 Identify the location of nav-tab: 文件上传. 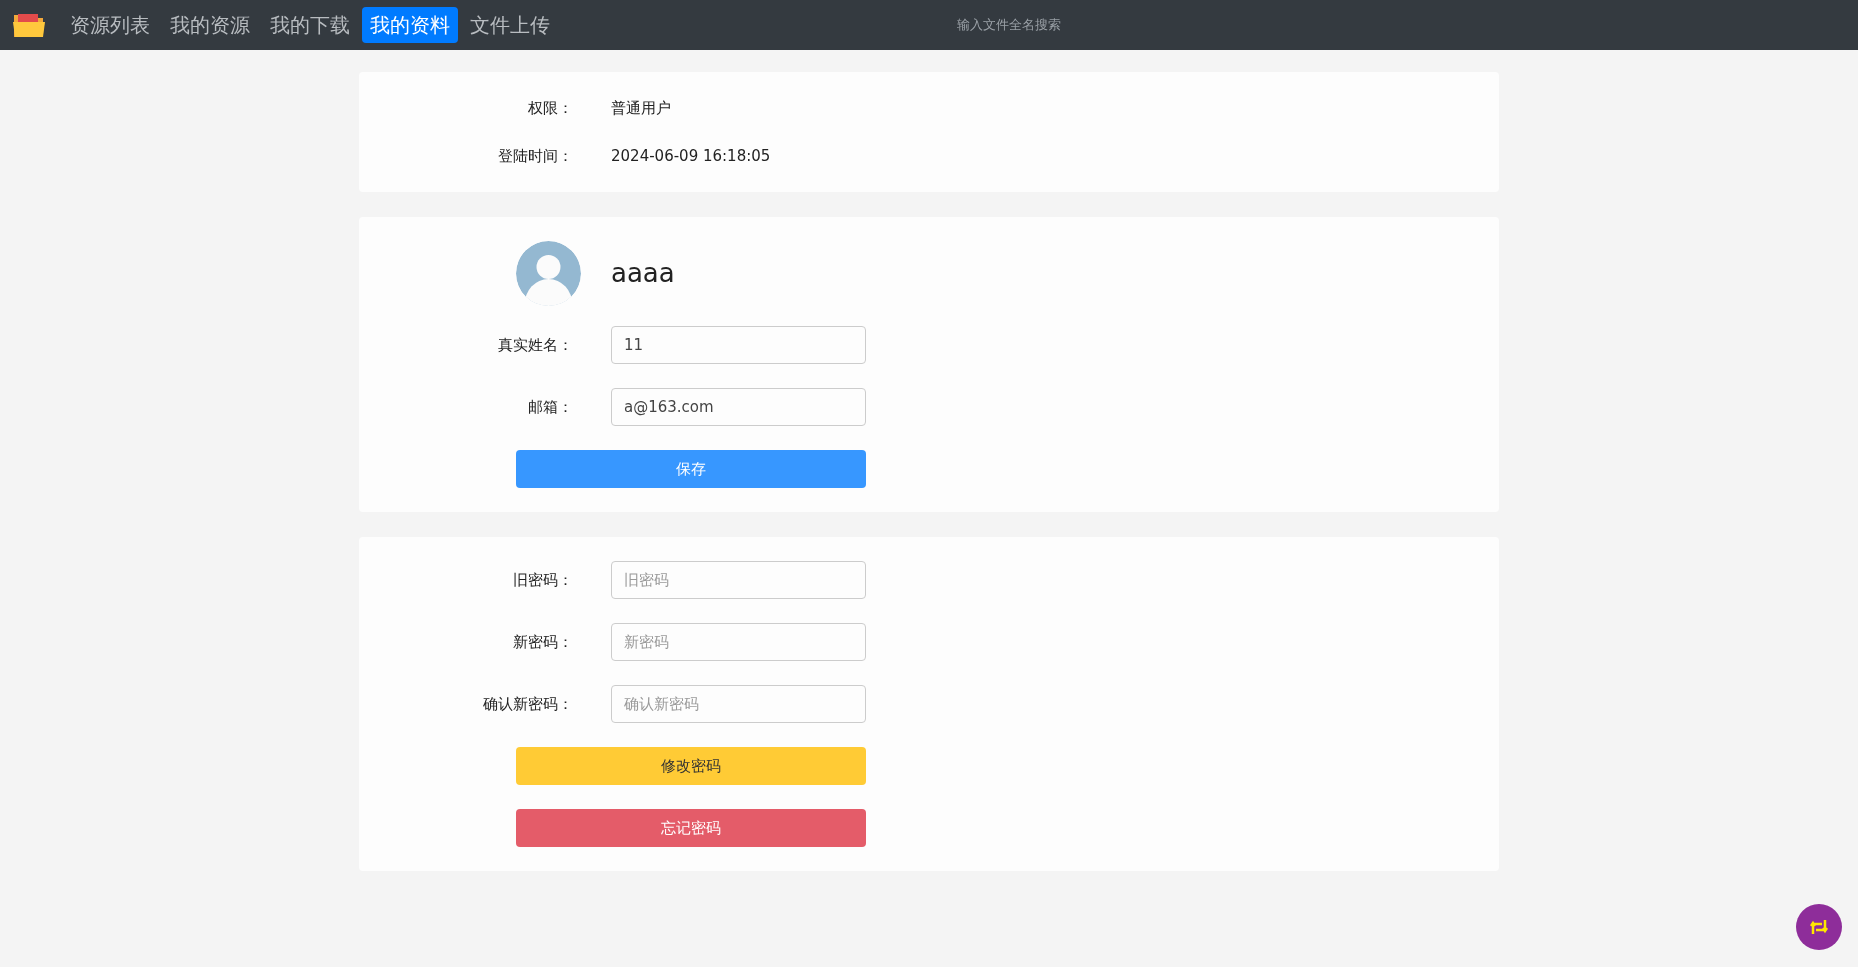
(510, 25).